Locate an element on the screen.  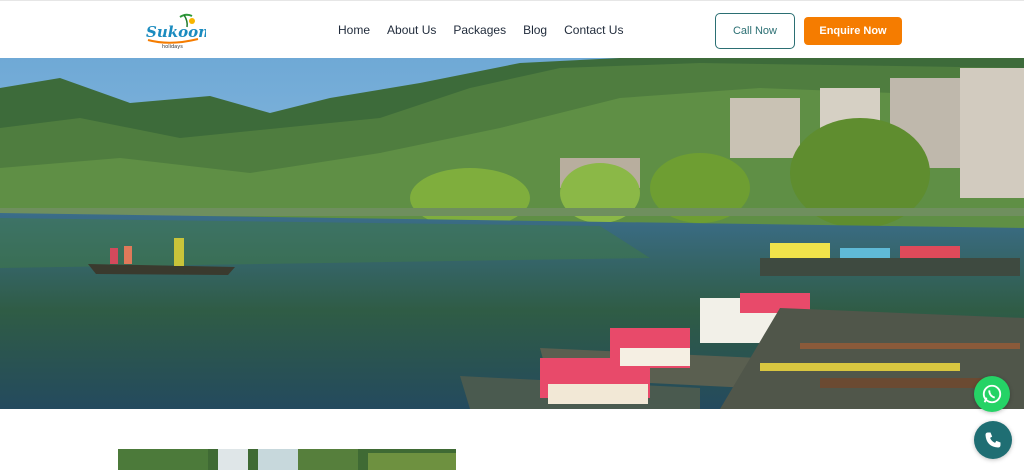
nav-home: Home is located at coordinates (354, 30).